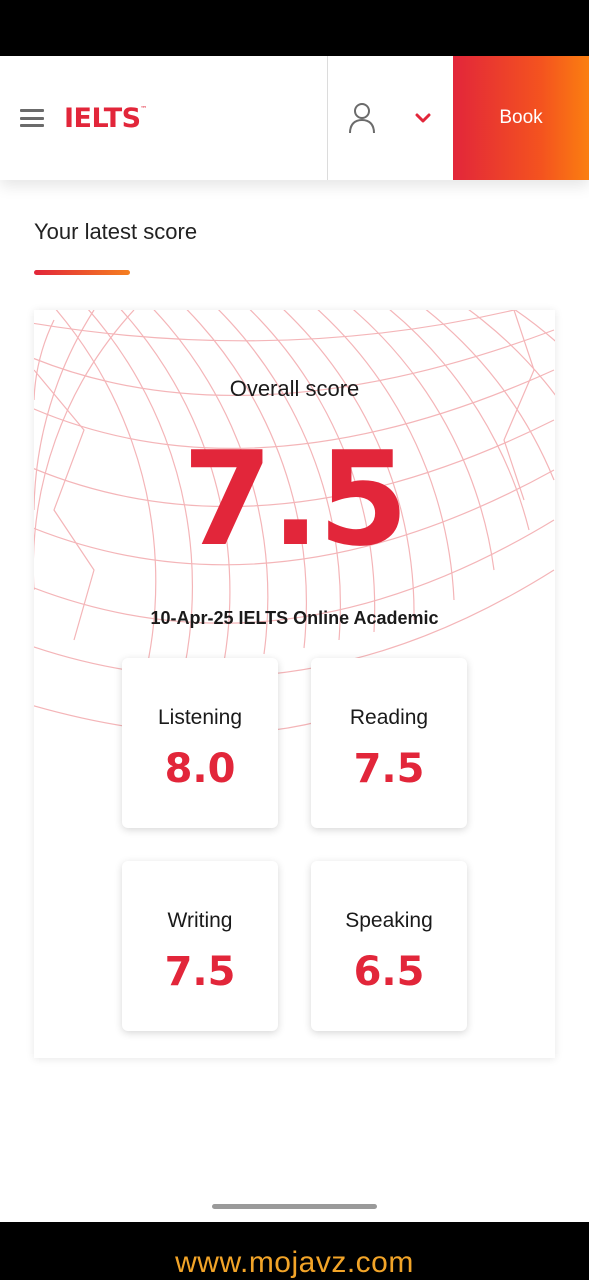 This screenshot has height=1280, width=589. I want to click on module-score: 6.5, so click(389, 972).